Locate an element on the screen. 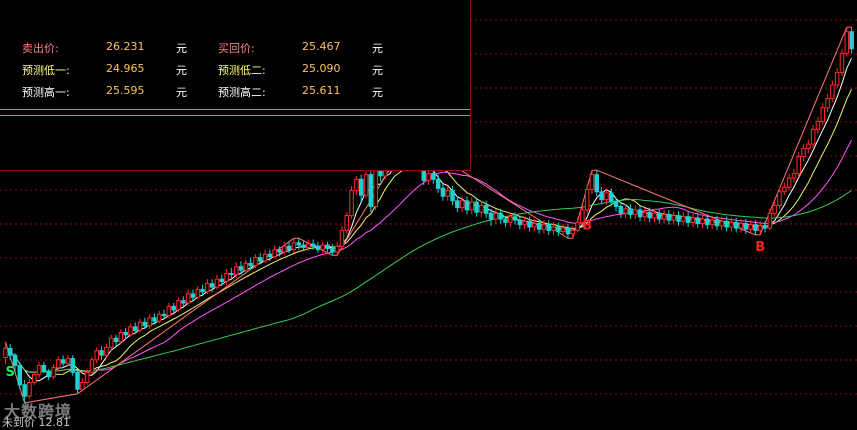 The image size is (857, 430). signal-buy-label: B is located at coordinates (587, 225).